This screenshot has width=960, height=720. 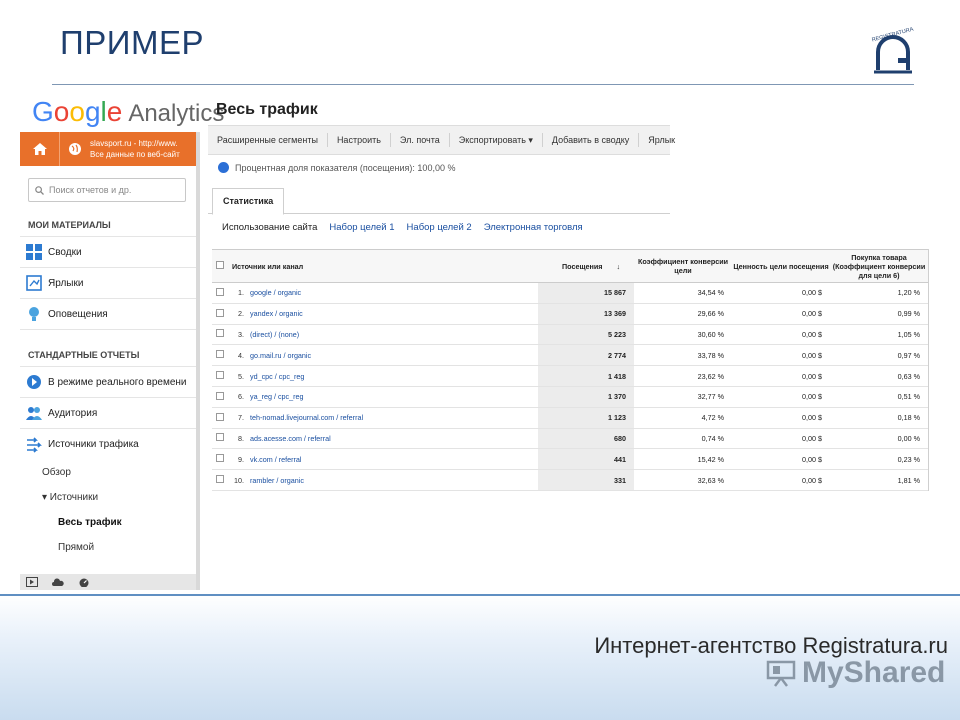 What do you see at coordinates (32, 582) in the screenshot?
I see `play-box-icon` at bounding box center [32, 582].